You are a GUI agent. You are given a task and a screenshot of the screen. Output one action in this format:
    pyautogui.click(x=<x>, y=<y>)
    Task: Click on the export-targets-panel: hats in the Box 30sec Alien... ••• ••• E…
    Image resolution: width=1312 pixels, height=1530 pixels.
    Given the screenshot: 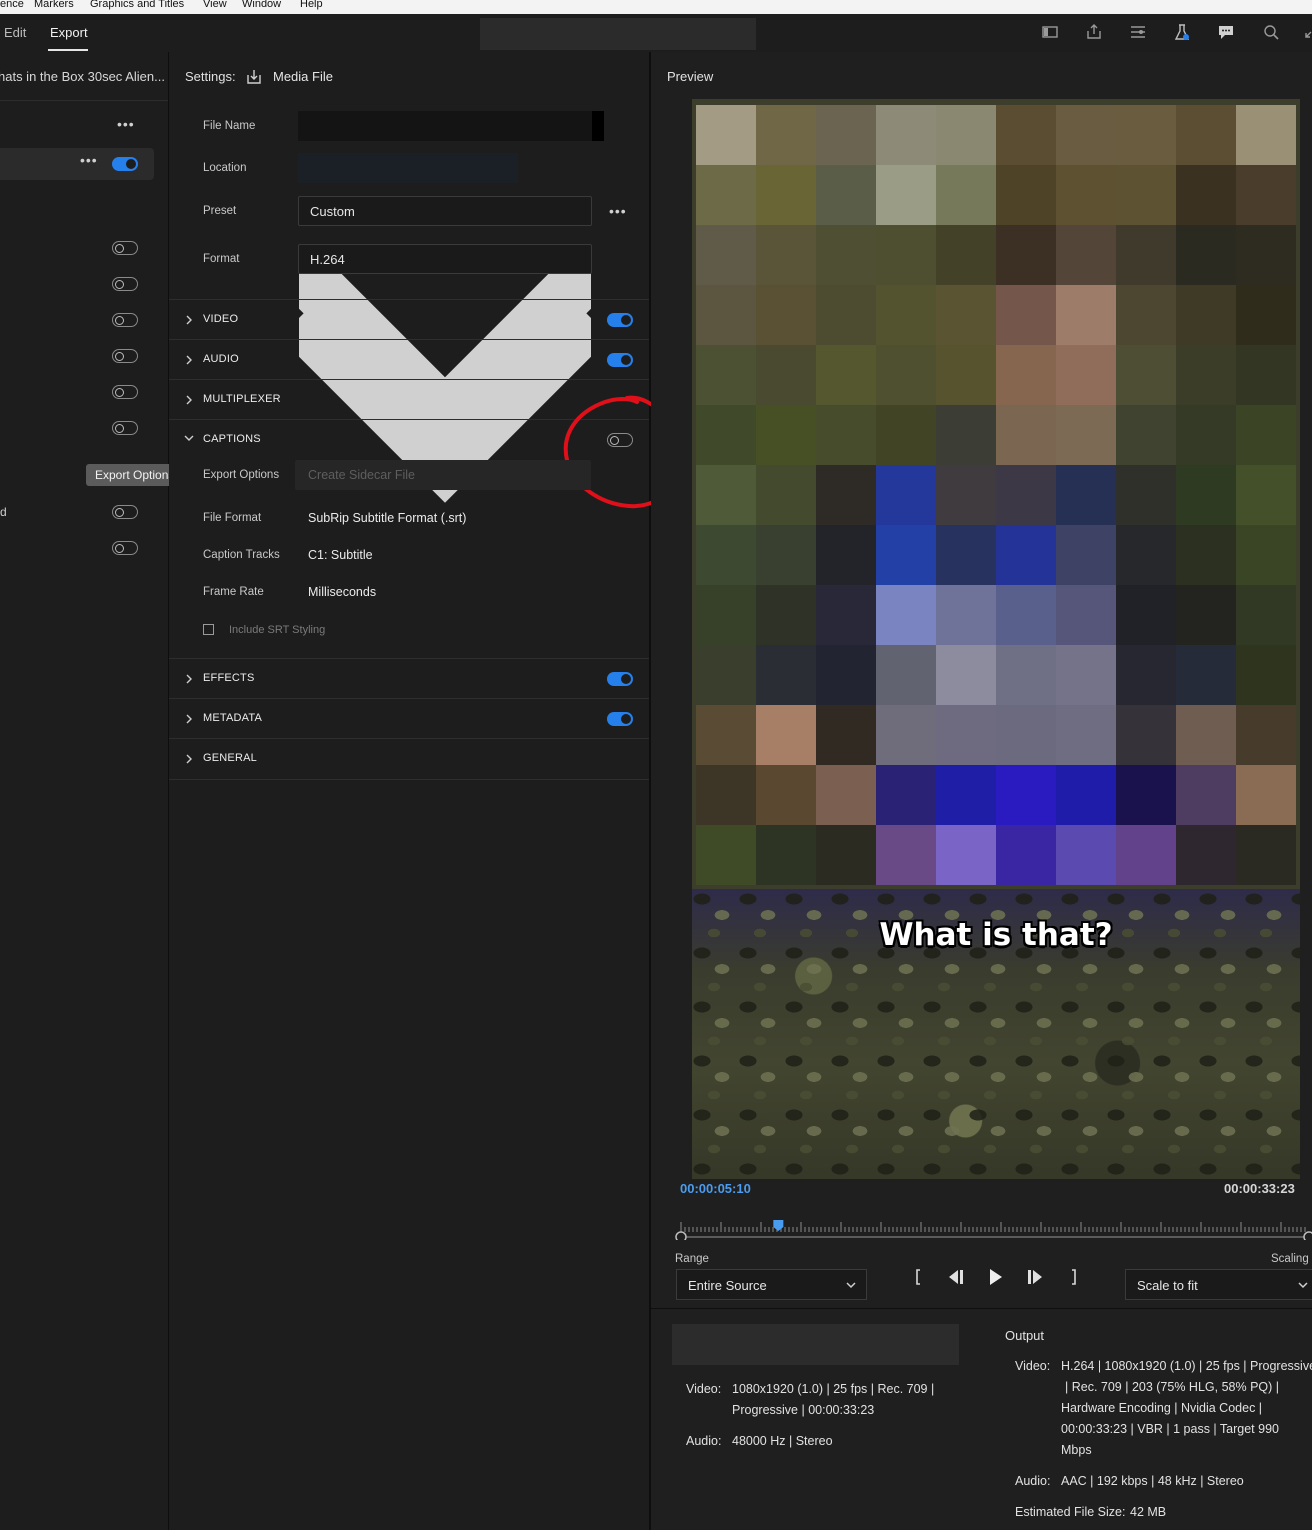 What is the action you would take?
    pyautogui.click(x=94, y=791)
    